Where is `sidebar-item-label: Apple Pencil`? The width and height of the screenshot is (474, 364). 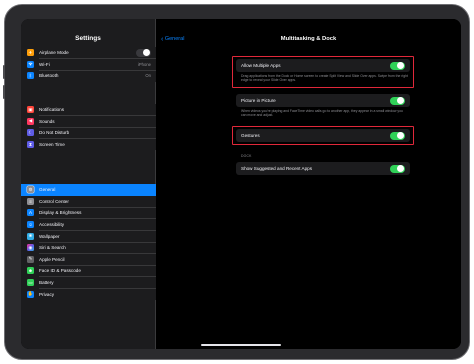 sidebar-item-label: Apple Pencil is located at coordinates (52, 259).